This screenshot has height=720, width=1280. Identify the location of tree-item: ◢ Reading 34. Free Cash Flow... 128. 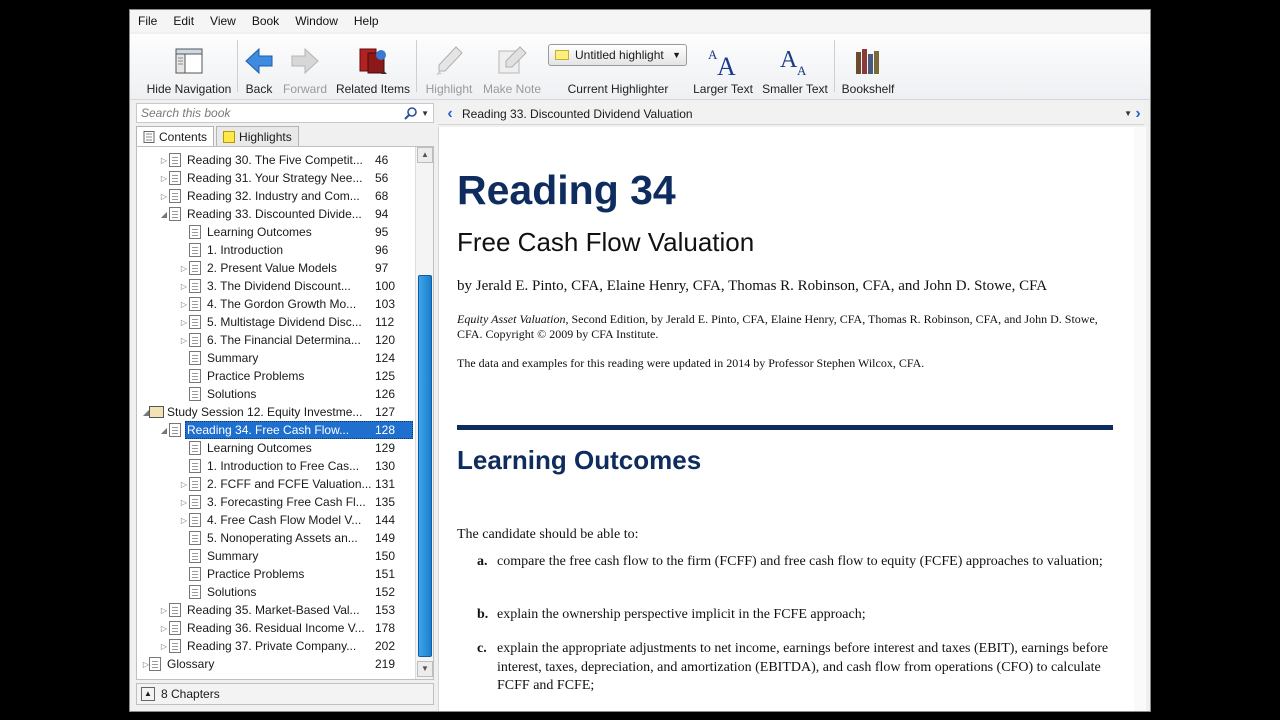
(275, 430).